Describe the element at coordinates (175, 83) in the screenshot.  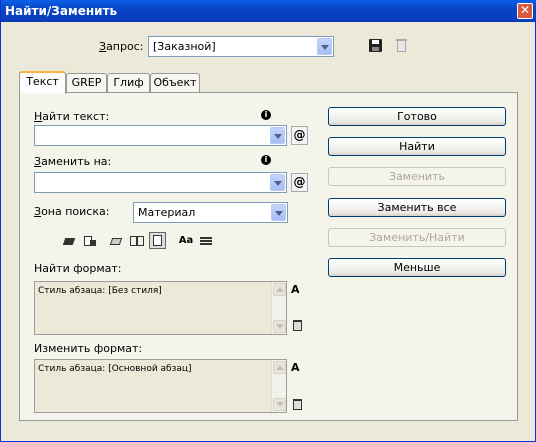
I see `tab-object: Объект` at that location.